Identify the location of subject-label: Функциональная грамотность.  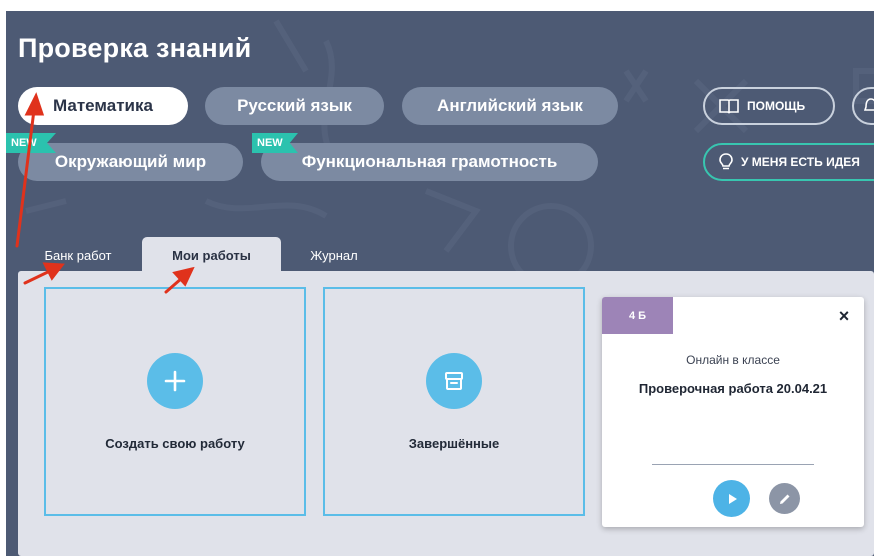
(429, 161).